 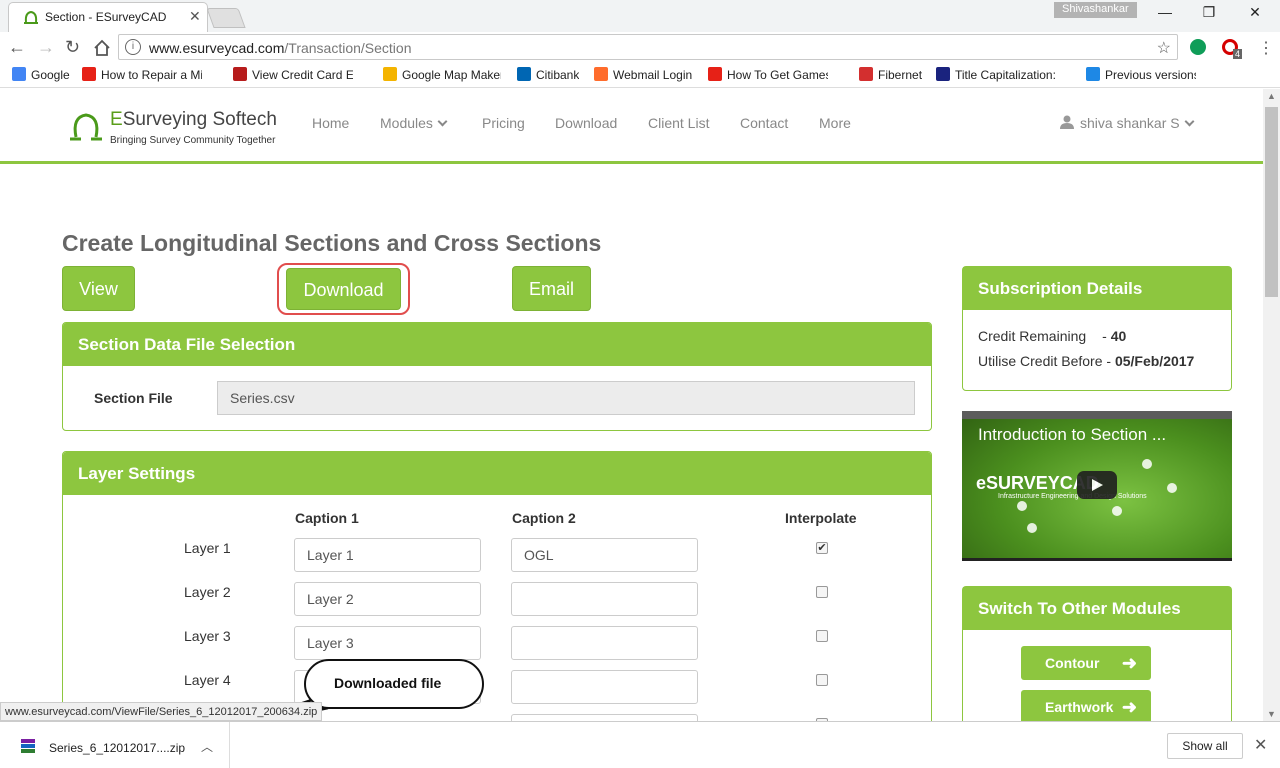 What do you see at coordinates (240, 74) in the screenshot?
I see `bank-icon` at bounding box center [240, 74].